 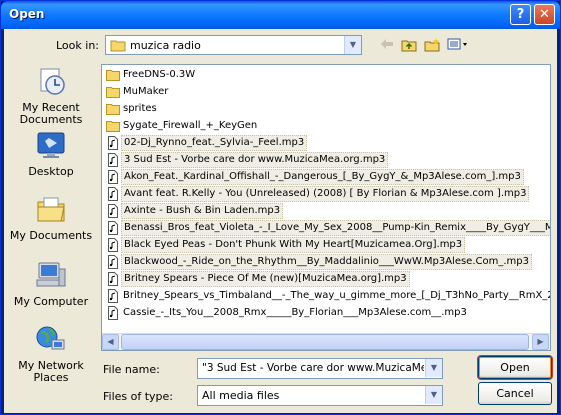 What do you see at coordinates (214, 143) in the screenshot?
I see `file-name: 02-Dj_Rynno_feat._Sylvia-_Feel.mp3` at bounding box center [214, 143].